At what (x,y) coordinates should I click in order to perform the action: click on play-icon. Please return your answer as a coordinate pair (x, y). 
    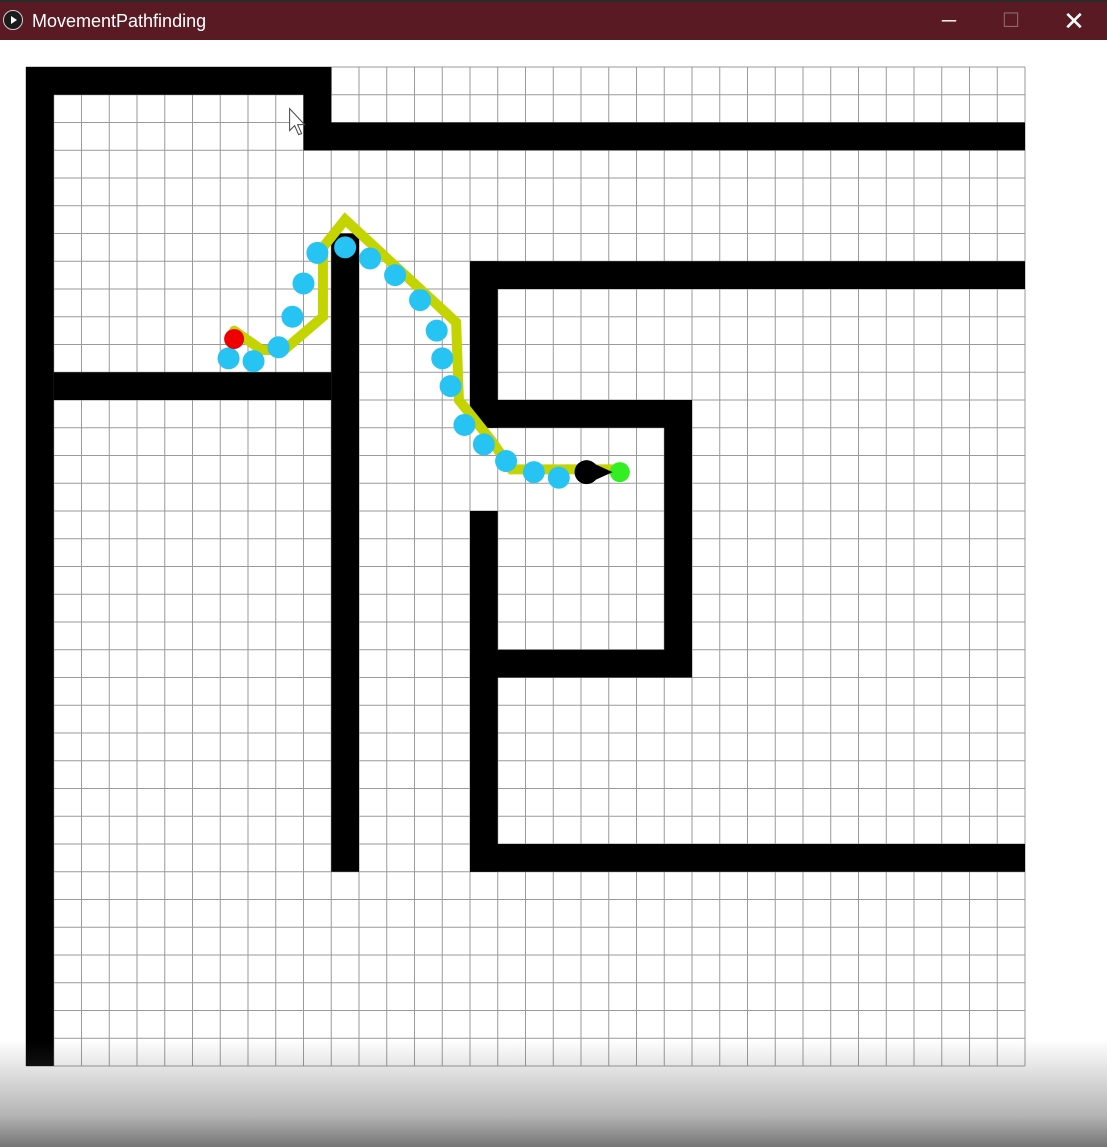
    Looking at the image, I should click on (13, 20).